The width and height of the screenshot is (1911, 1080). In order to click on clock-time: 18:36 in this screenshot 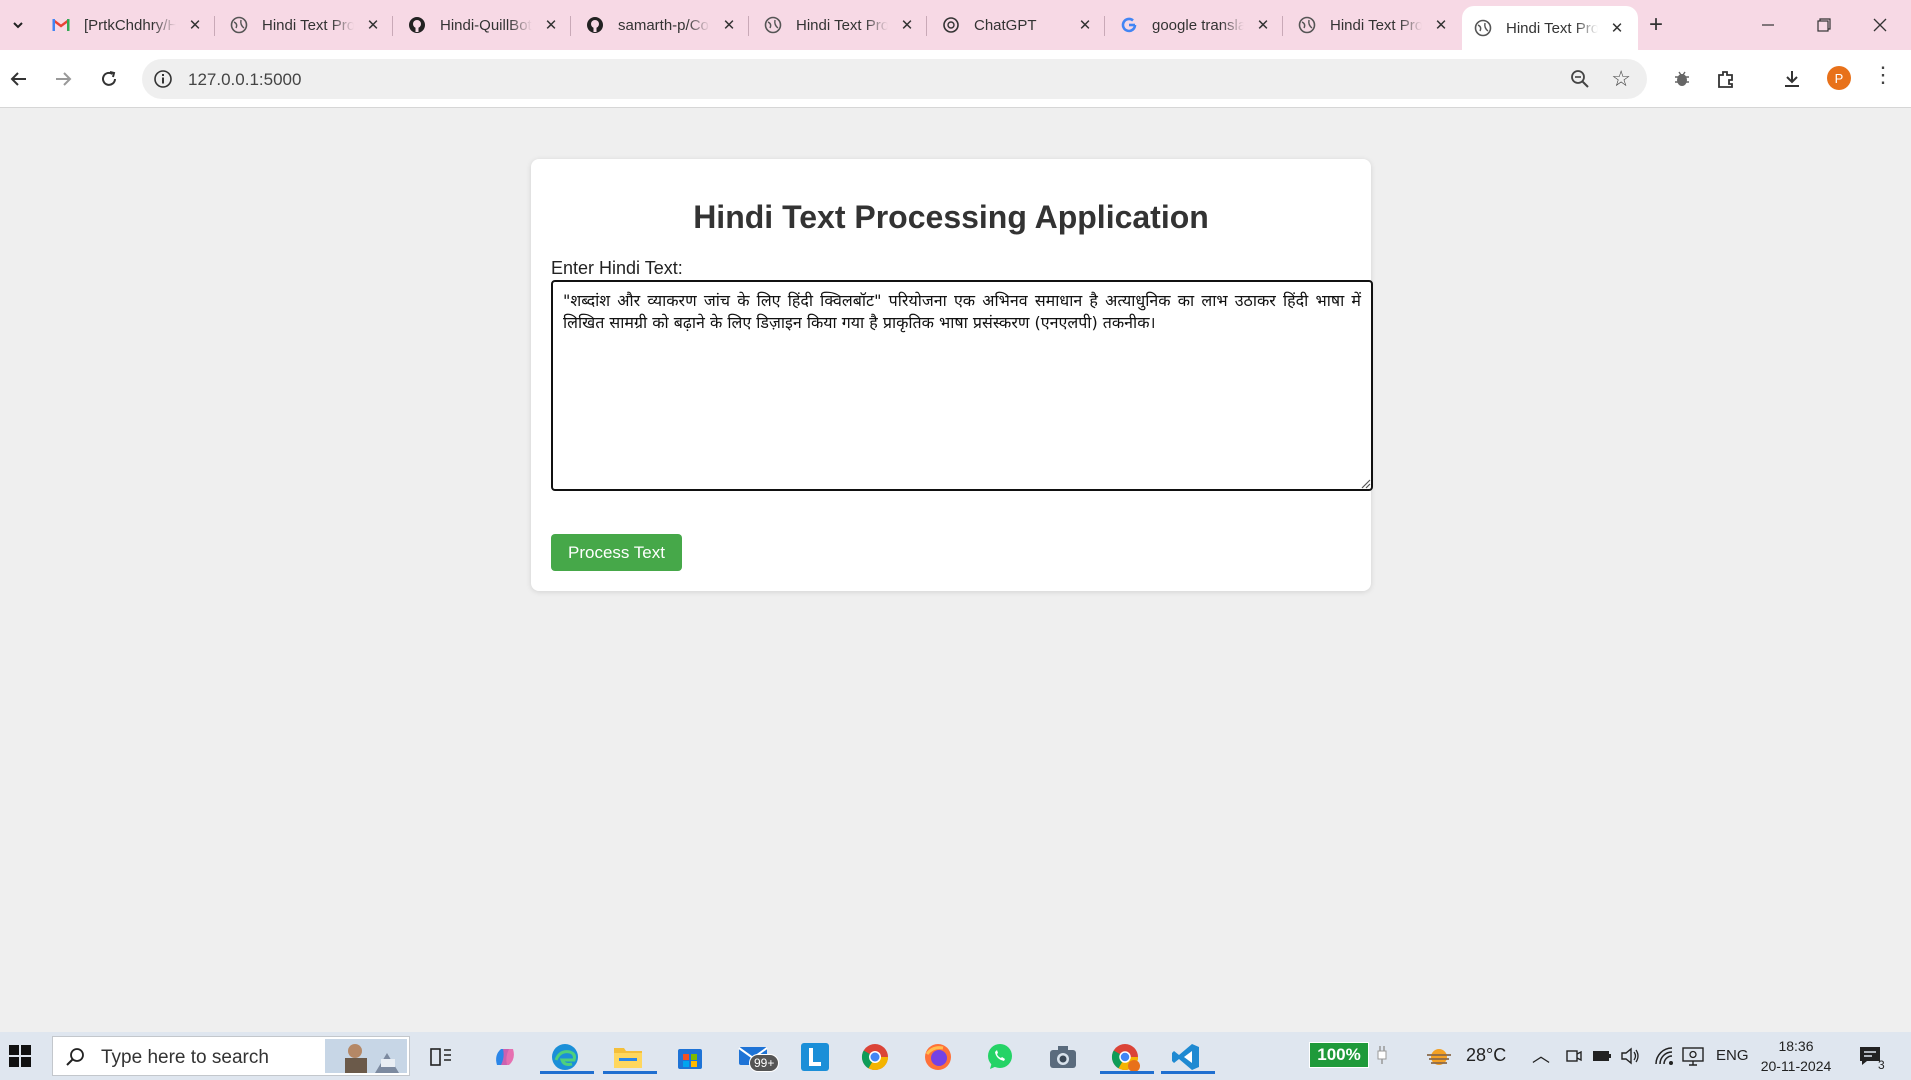, I will do `click(1796, 1046)`.